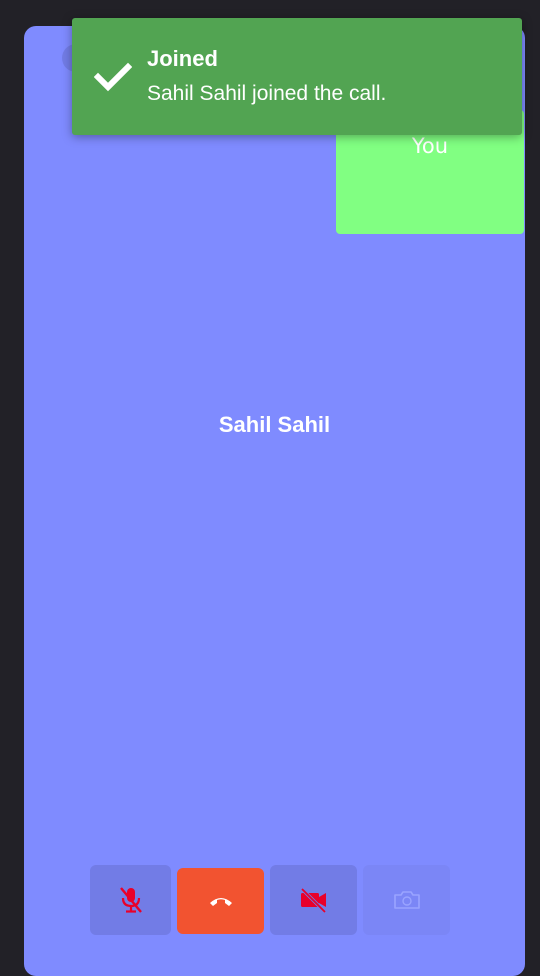 This screenshot has width=540, height=976. What do you see at coordinates (406, 900) in the screenshot?
I see `flip-camera-button` at bounding box center [406, 900].